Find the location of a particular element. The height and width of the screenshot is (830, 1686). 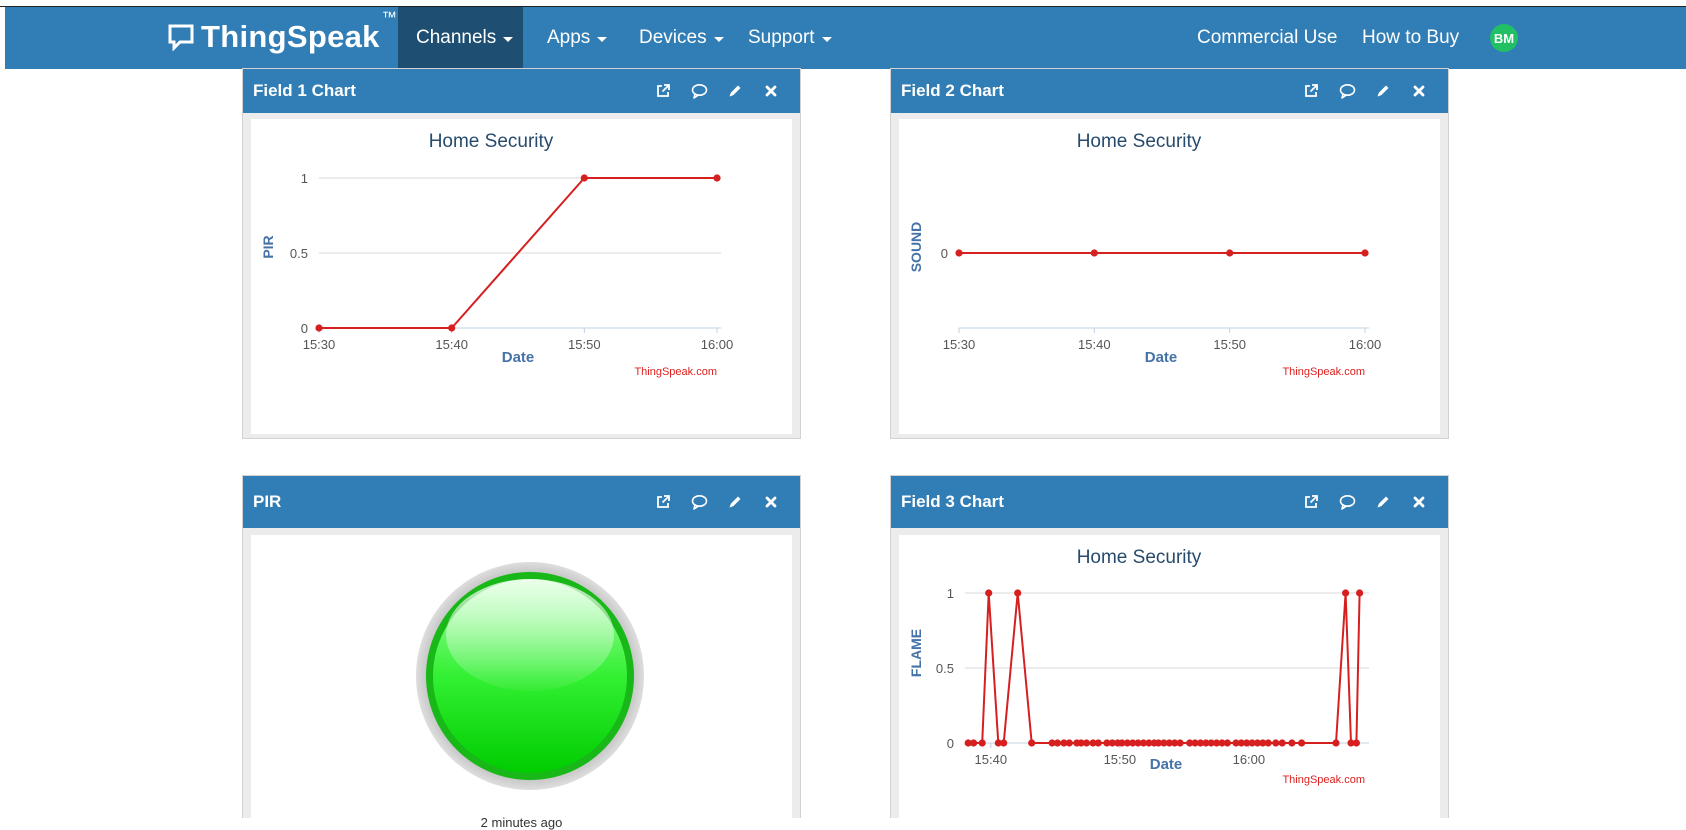

thingspeak-logo: ThingSpeak™ is located at coordinates (282, 32).